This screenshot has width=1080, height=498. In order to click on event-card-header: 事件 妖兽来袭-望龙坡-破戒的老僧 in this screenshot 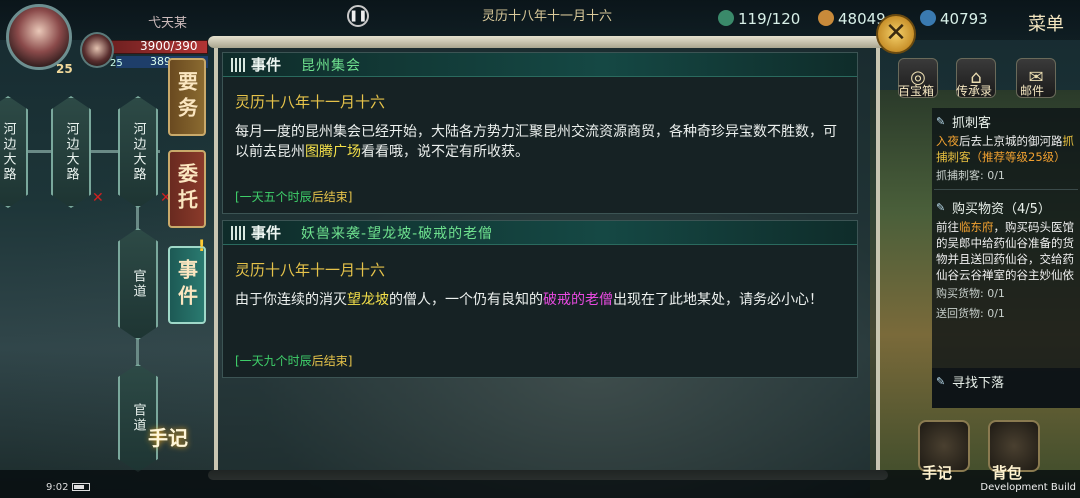, I will do `click(540, 233)`.